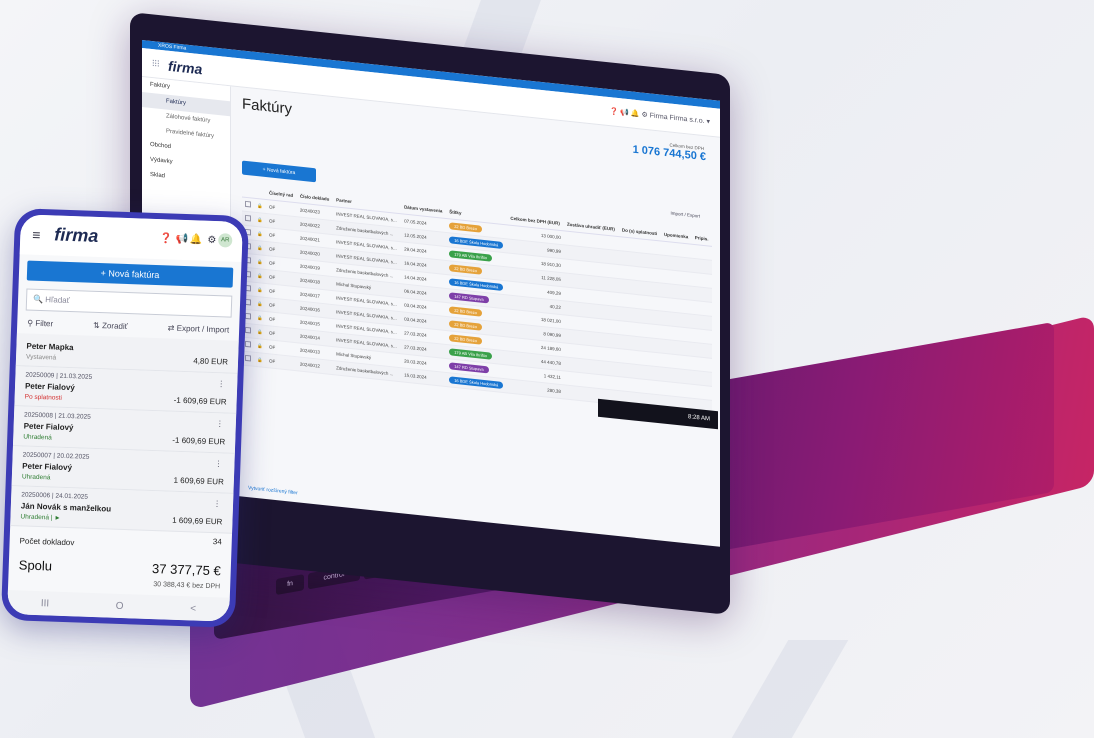  What do you see at coordinates (290, 585) in the screenshot?
I see `key: fn` at bounding box center [290, 585].